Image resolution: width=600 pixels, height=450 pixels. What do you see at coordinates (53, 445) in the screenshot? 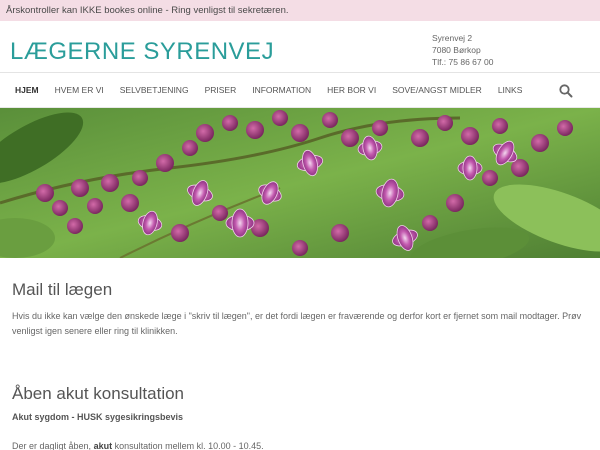
I see `daily-prefix: Der er dagligt åben,` at bounding box center [53, 445].